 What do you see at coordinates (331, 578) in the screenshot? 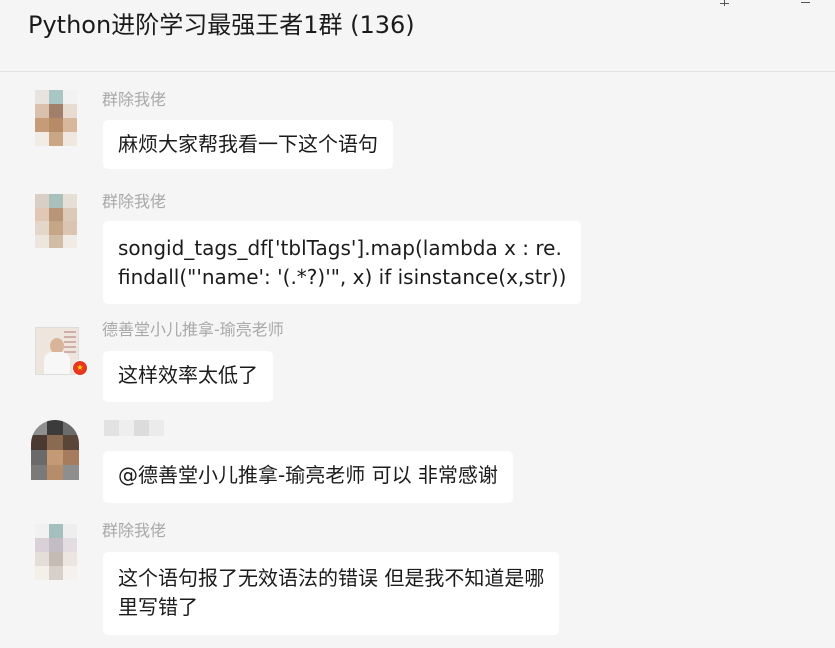
I see `message-text-line: 这个语句报了无效语法的错误 但是我不知道是哪` at bounding box center [331, 578].